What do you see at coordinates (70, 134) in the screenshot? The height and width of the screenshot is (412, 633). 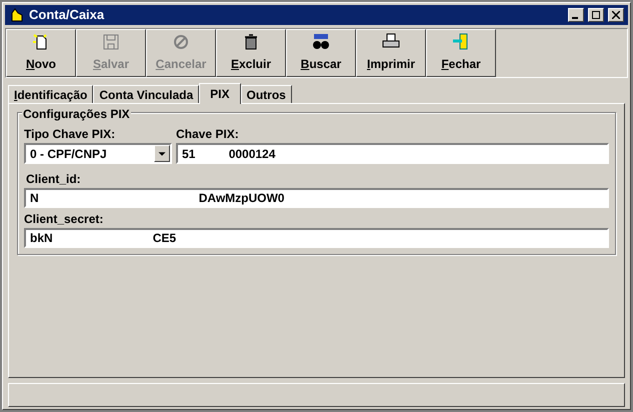 I see `field-label: Tipo Chave PIX:` at bounding box center [70, 134].